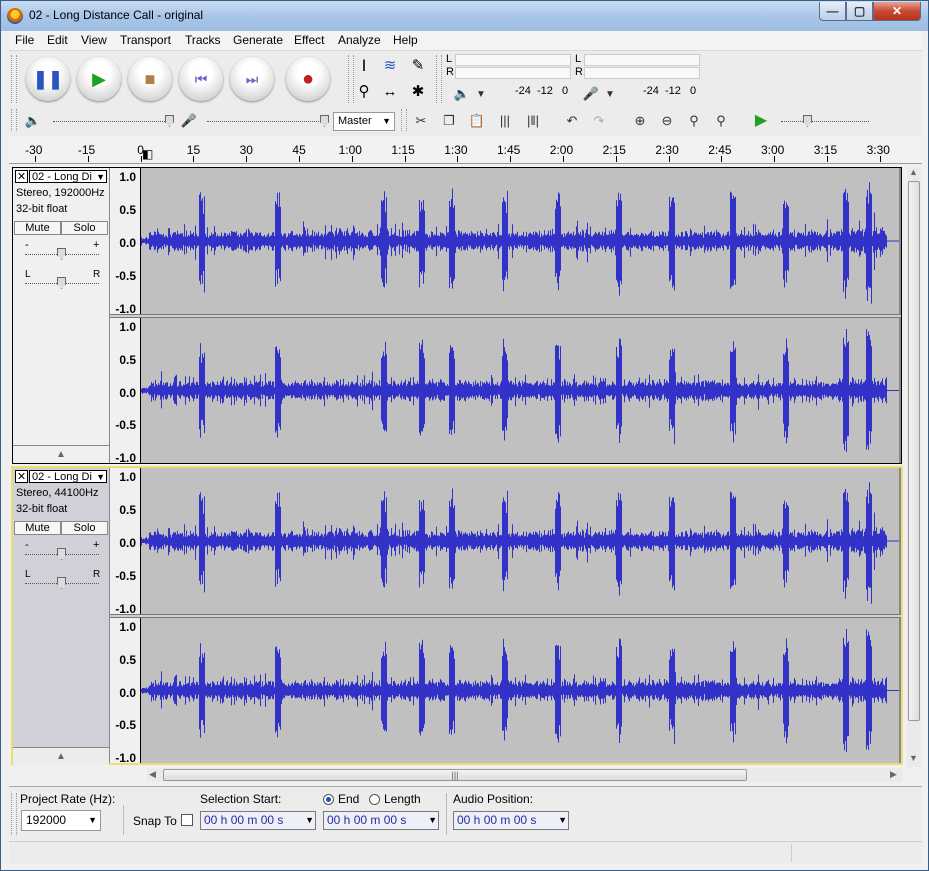 The width and height of the screenshot is (929, 871). What do you see at coordinates (481, 95) in the screenshot?
I see `play-meter-dropdown-icon: ▼` at bounding box center [481, 95].